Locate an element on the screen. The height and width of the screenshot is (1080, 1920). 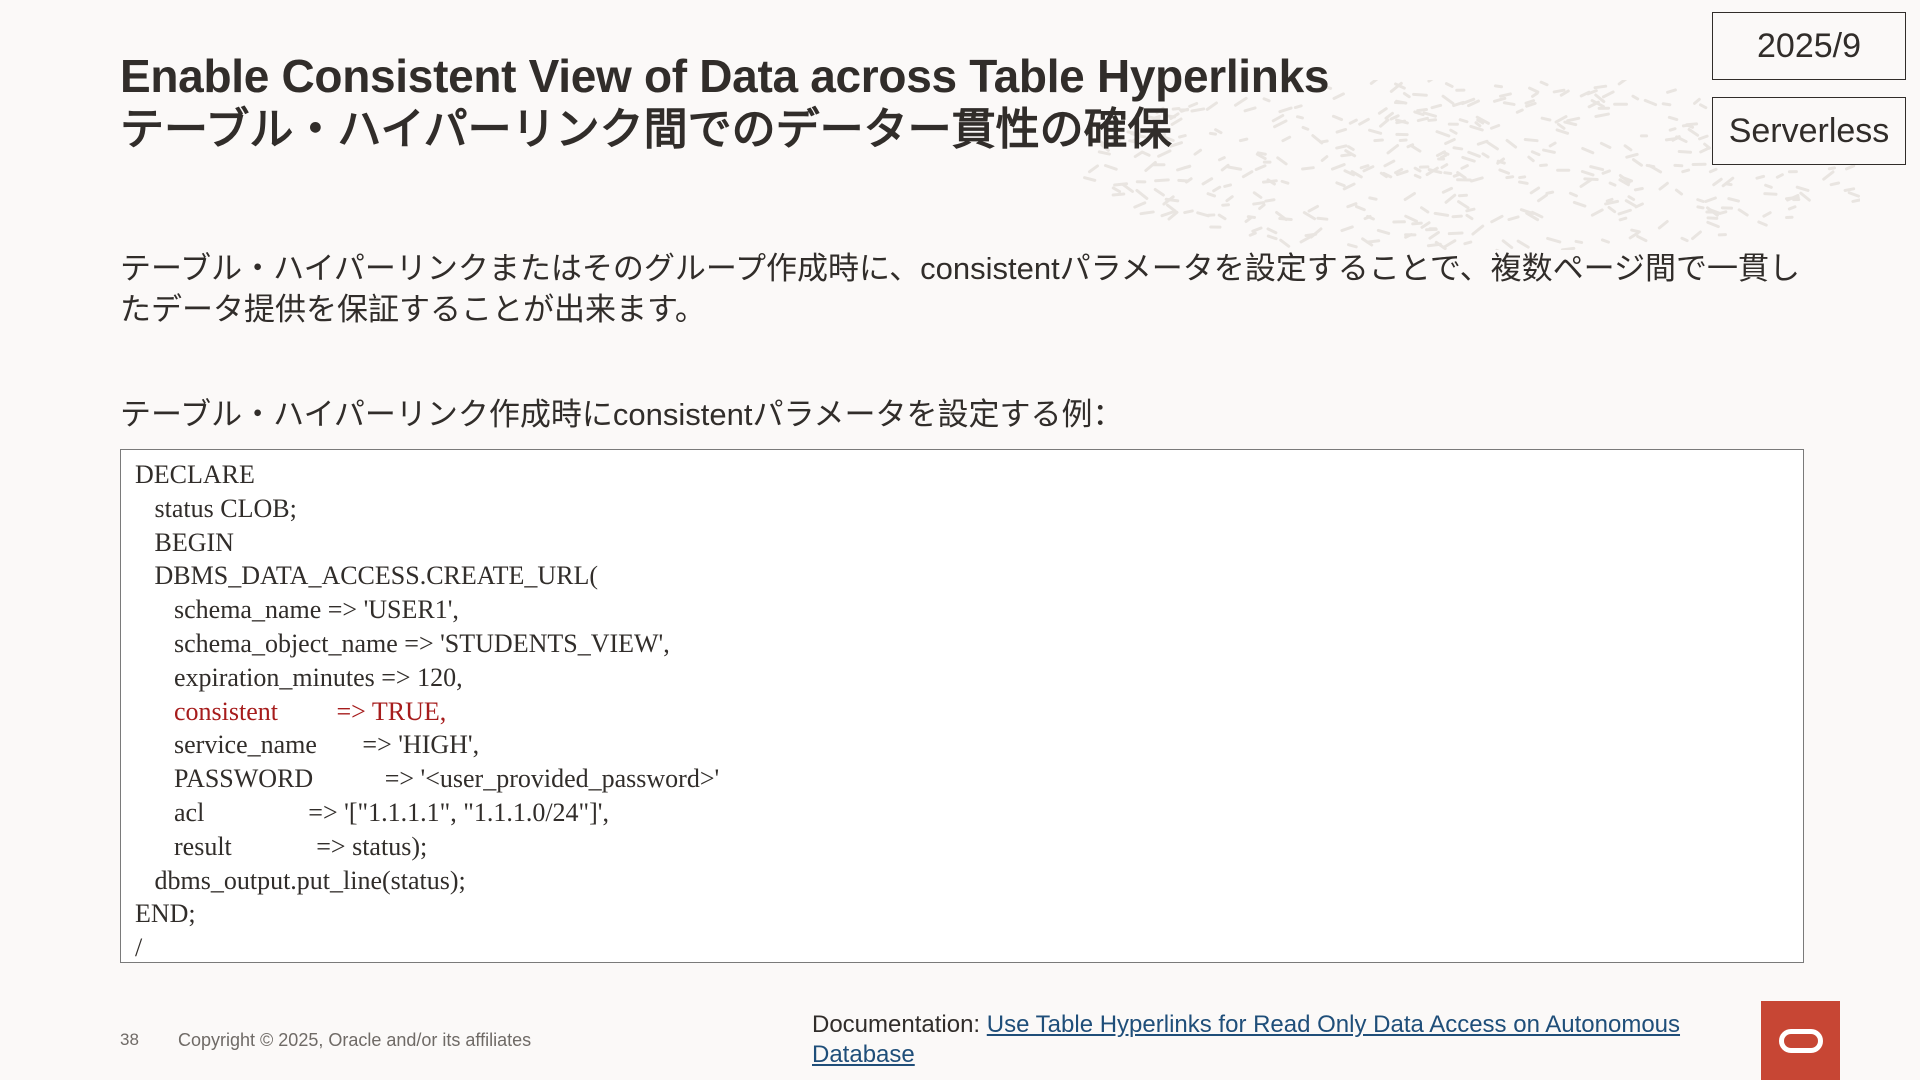
oracle-logo-icon is located at coordinates (1800, 1040).